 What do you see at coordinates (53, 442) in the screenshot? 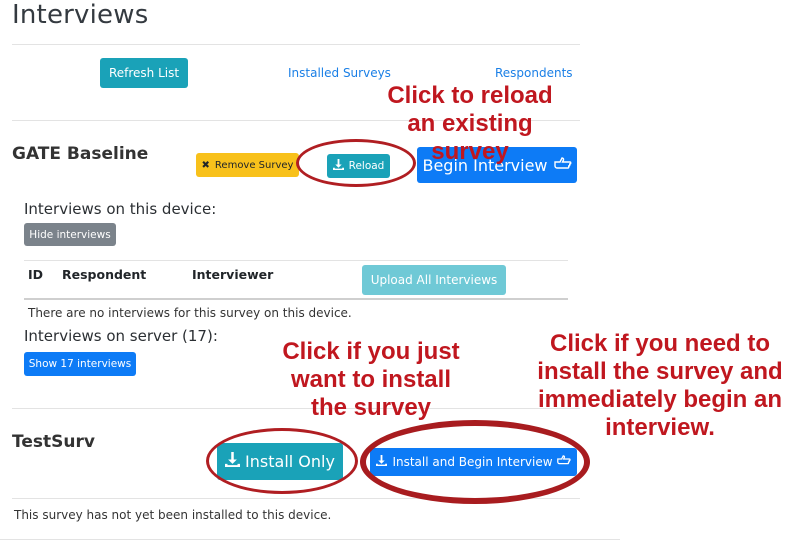
I see `survey-name: TestSurv` at bounding box center [53, 442].